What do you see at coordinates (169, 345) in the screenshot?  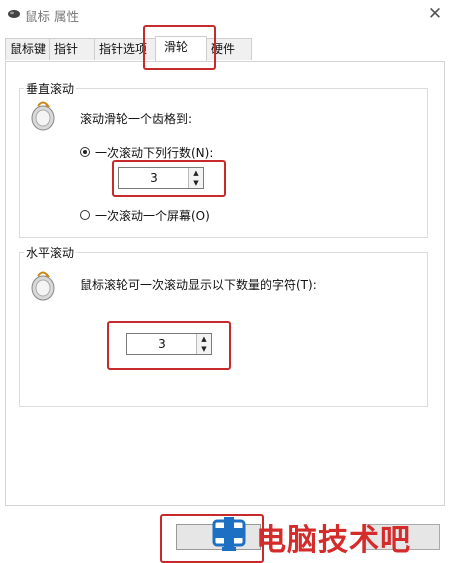 I see `chars-spinbox-highlight` at bounding box center [169, 345].